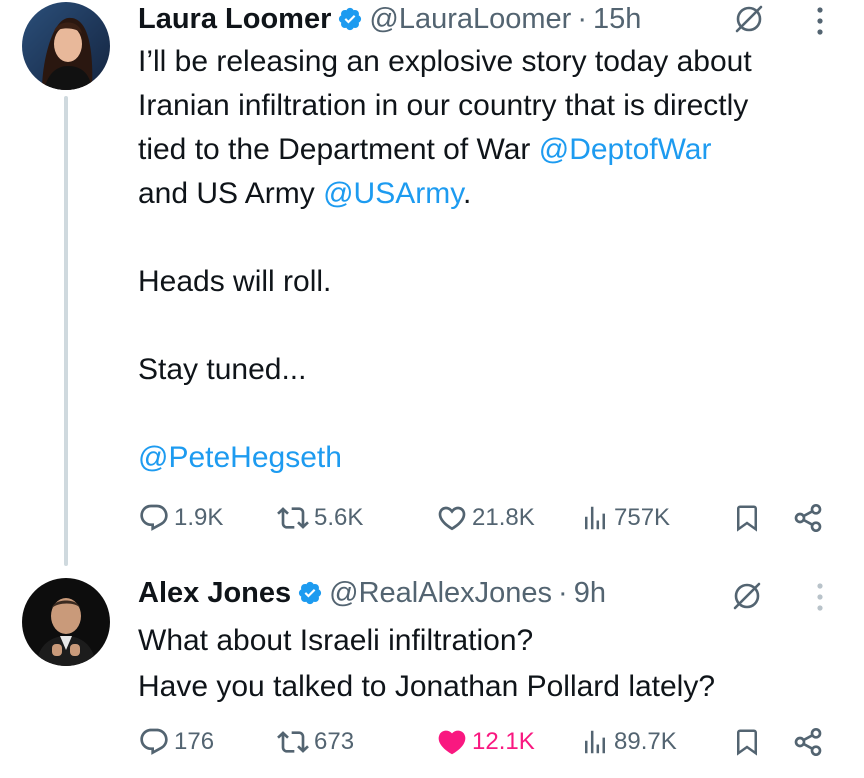  I want to click on repost-button: 673, so click(315, 742).